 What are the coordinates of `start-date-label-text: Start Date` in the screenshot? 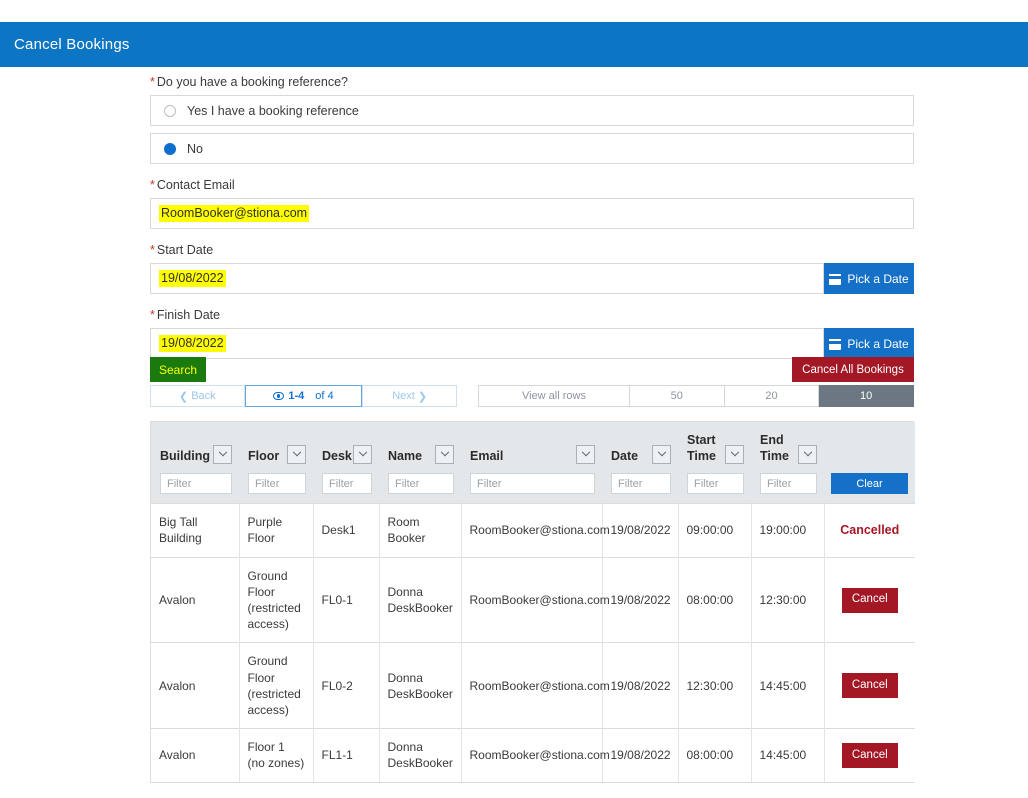 It's located at (185, 250).